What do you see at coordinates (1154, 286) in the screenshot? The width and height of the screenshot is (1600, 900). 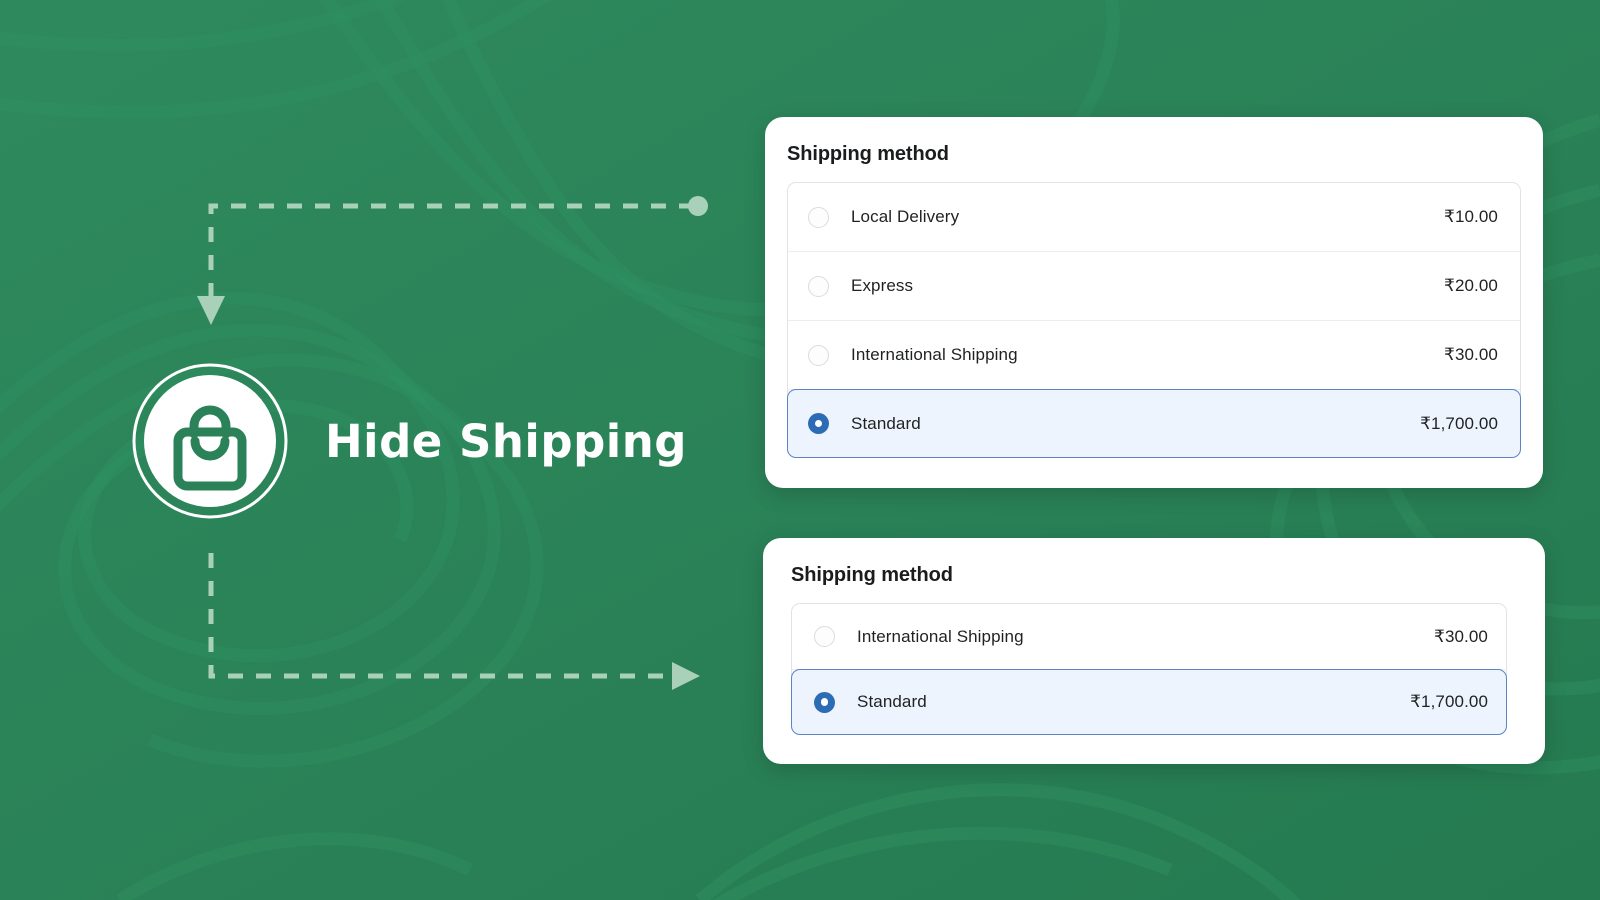 I see `shipping-option-row: Express ₹20.00` at bounding box center [1154, 286].